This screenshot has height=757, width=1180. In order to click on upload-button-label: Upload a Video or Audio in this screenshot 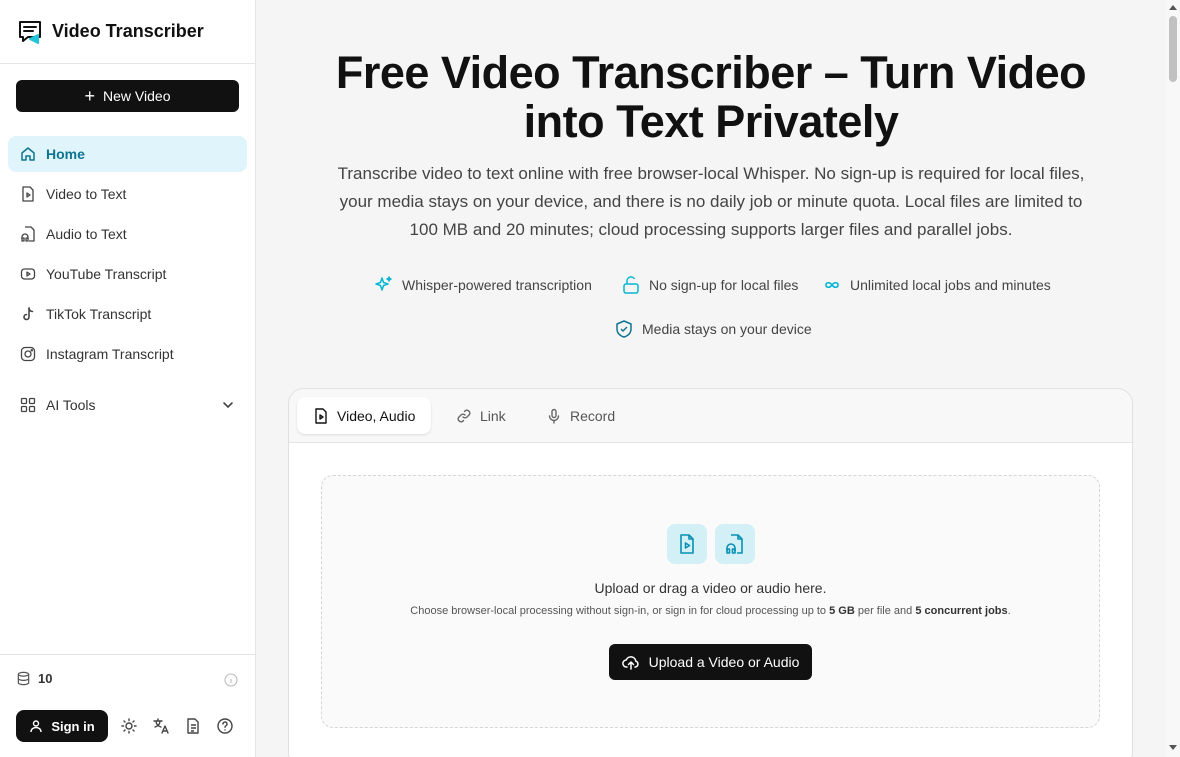, I will do `click(724, 662)`.